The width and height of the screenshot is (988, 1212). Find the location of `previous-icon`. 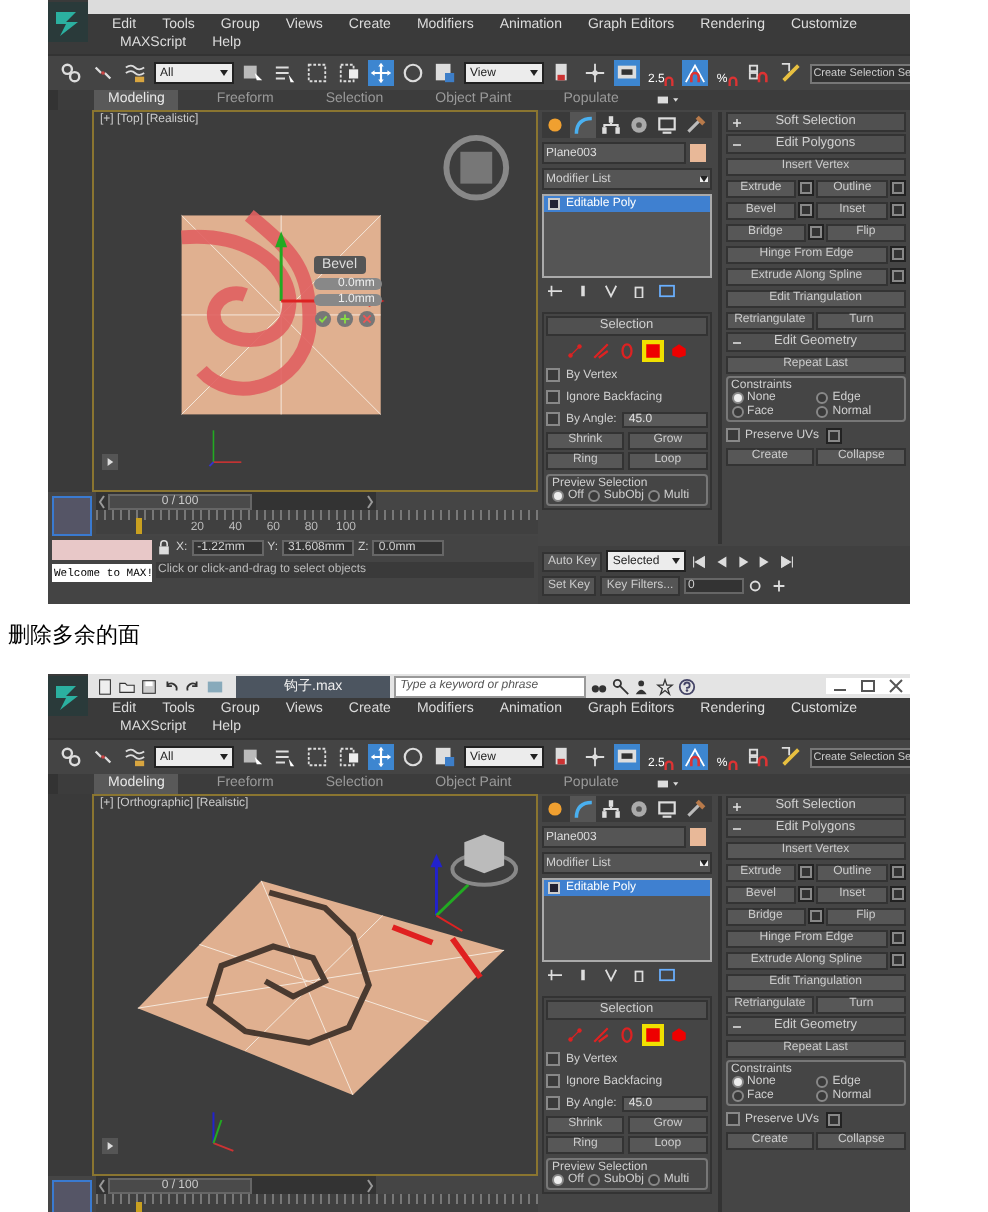

previous-icon is located at coordinates (102, 501).